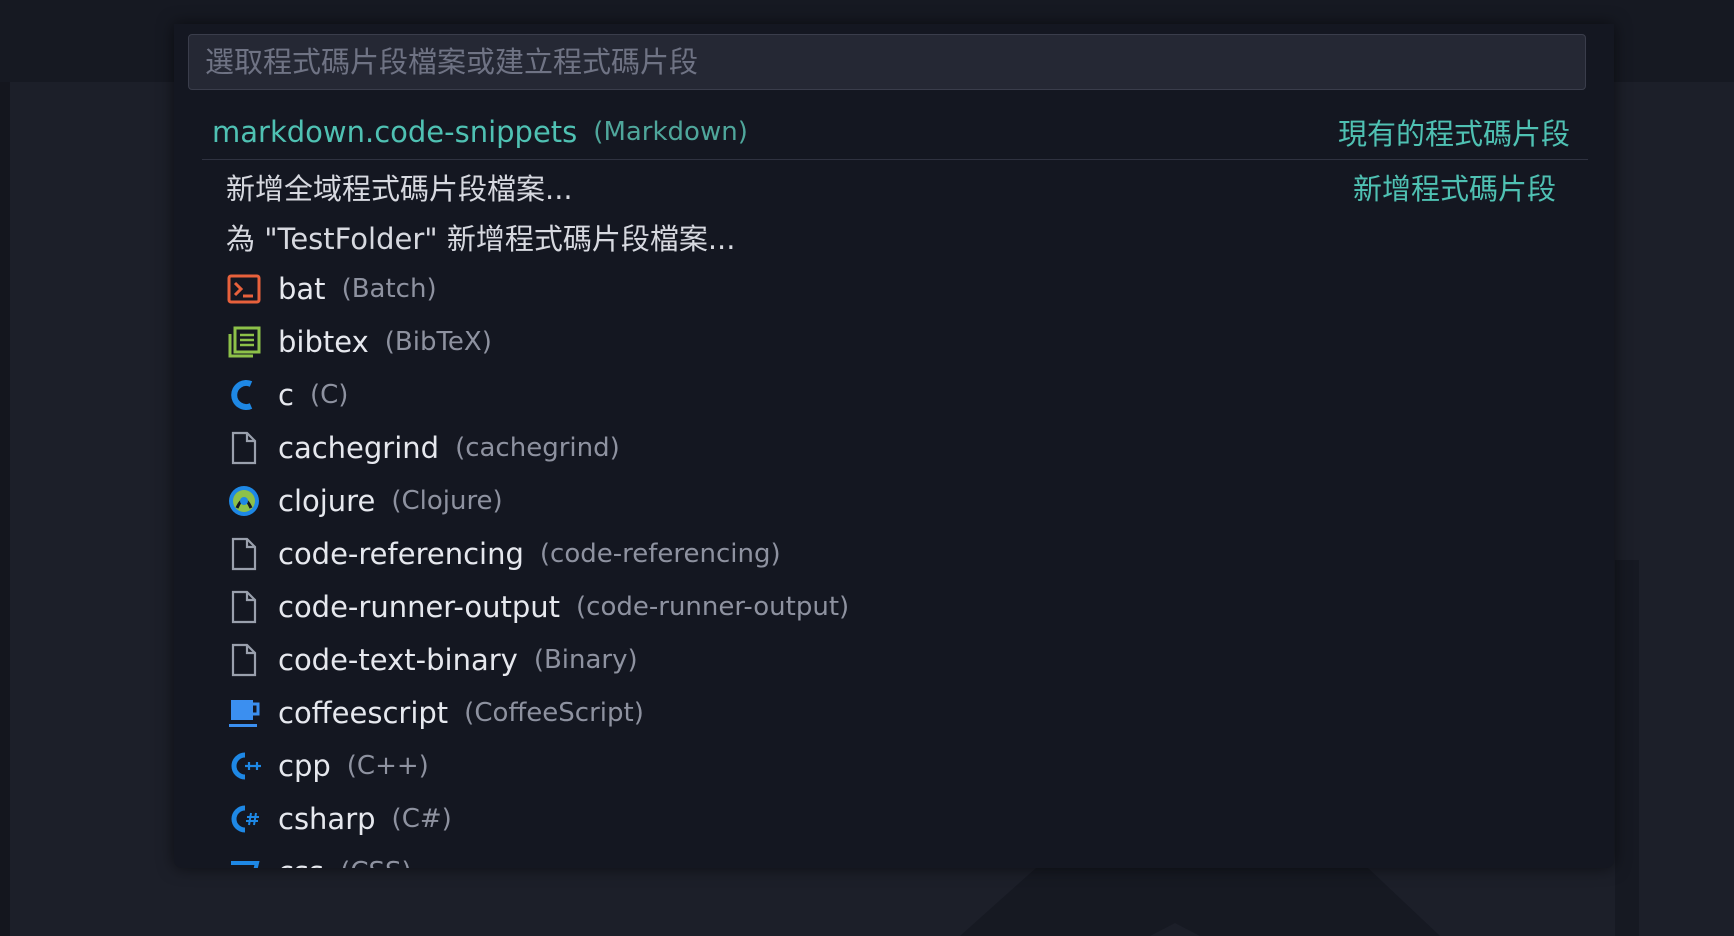  I want to click on language-id: css, so click(301, 862).